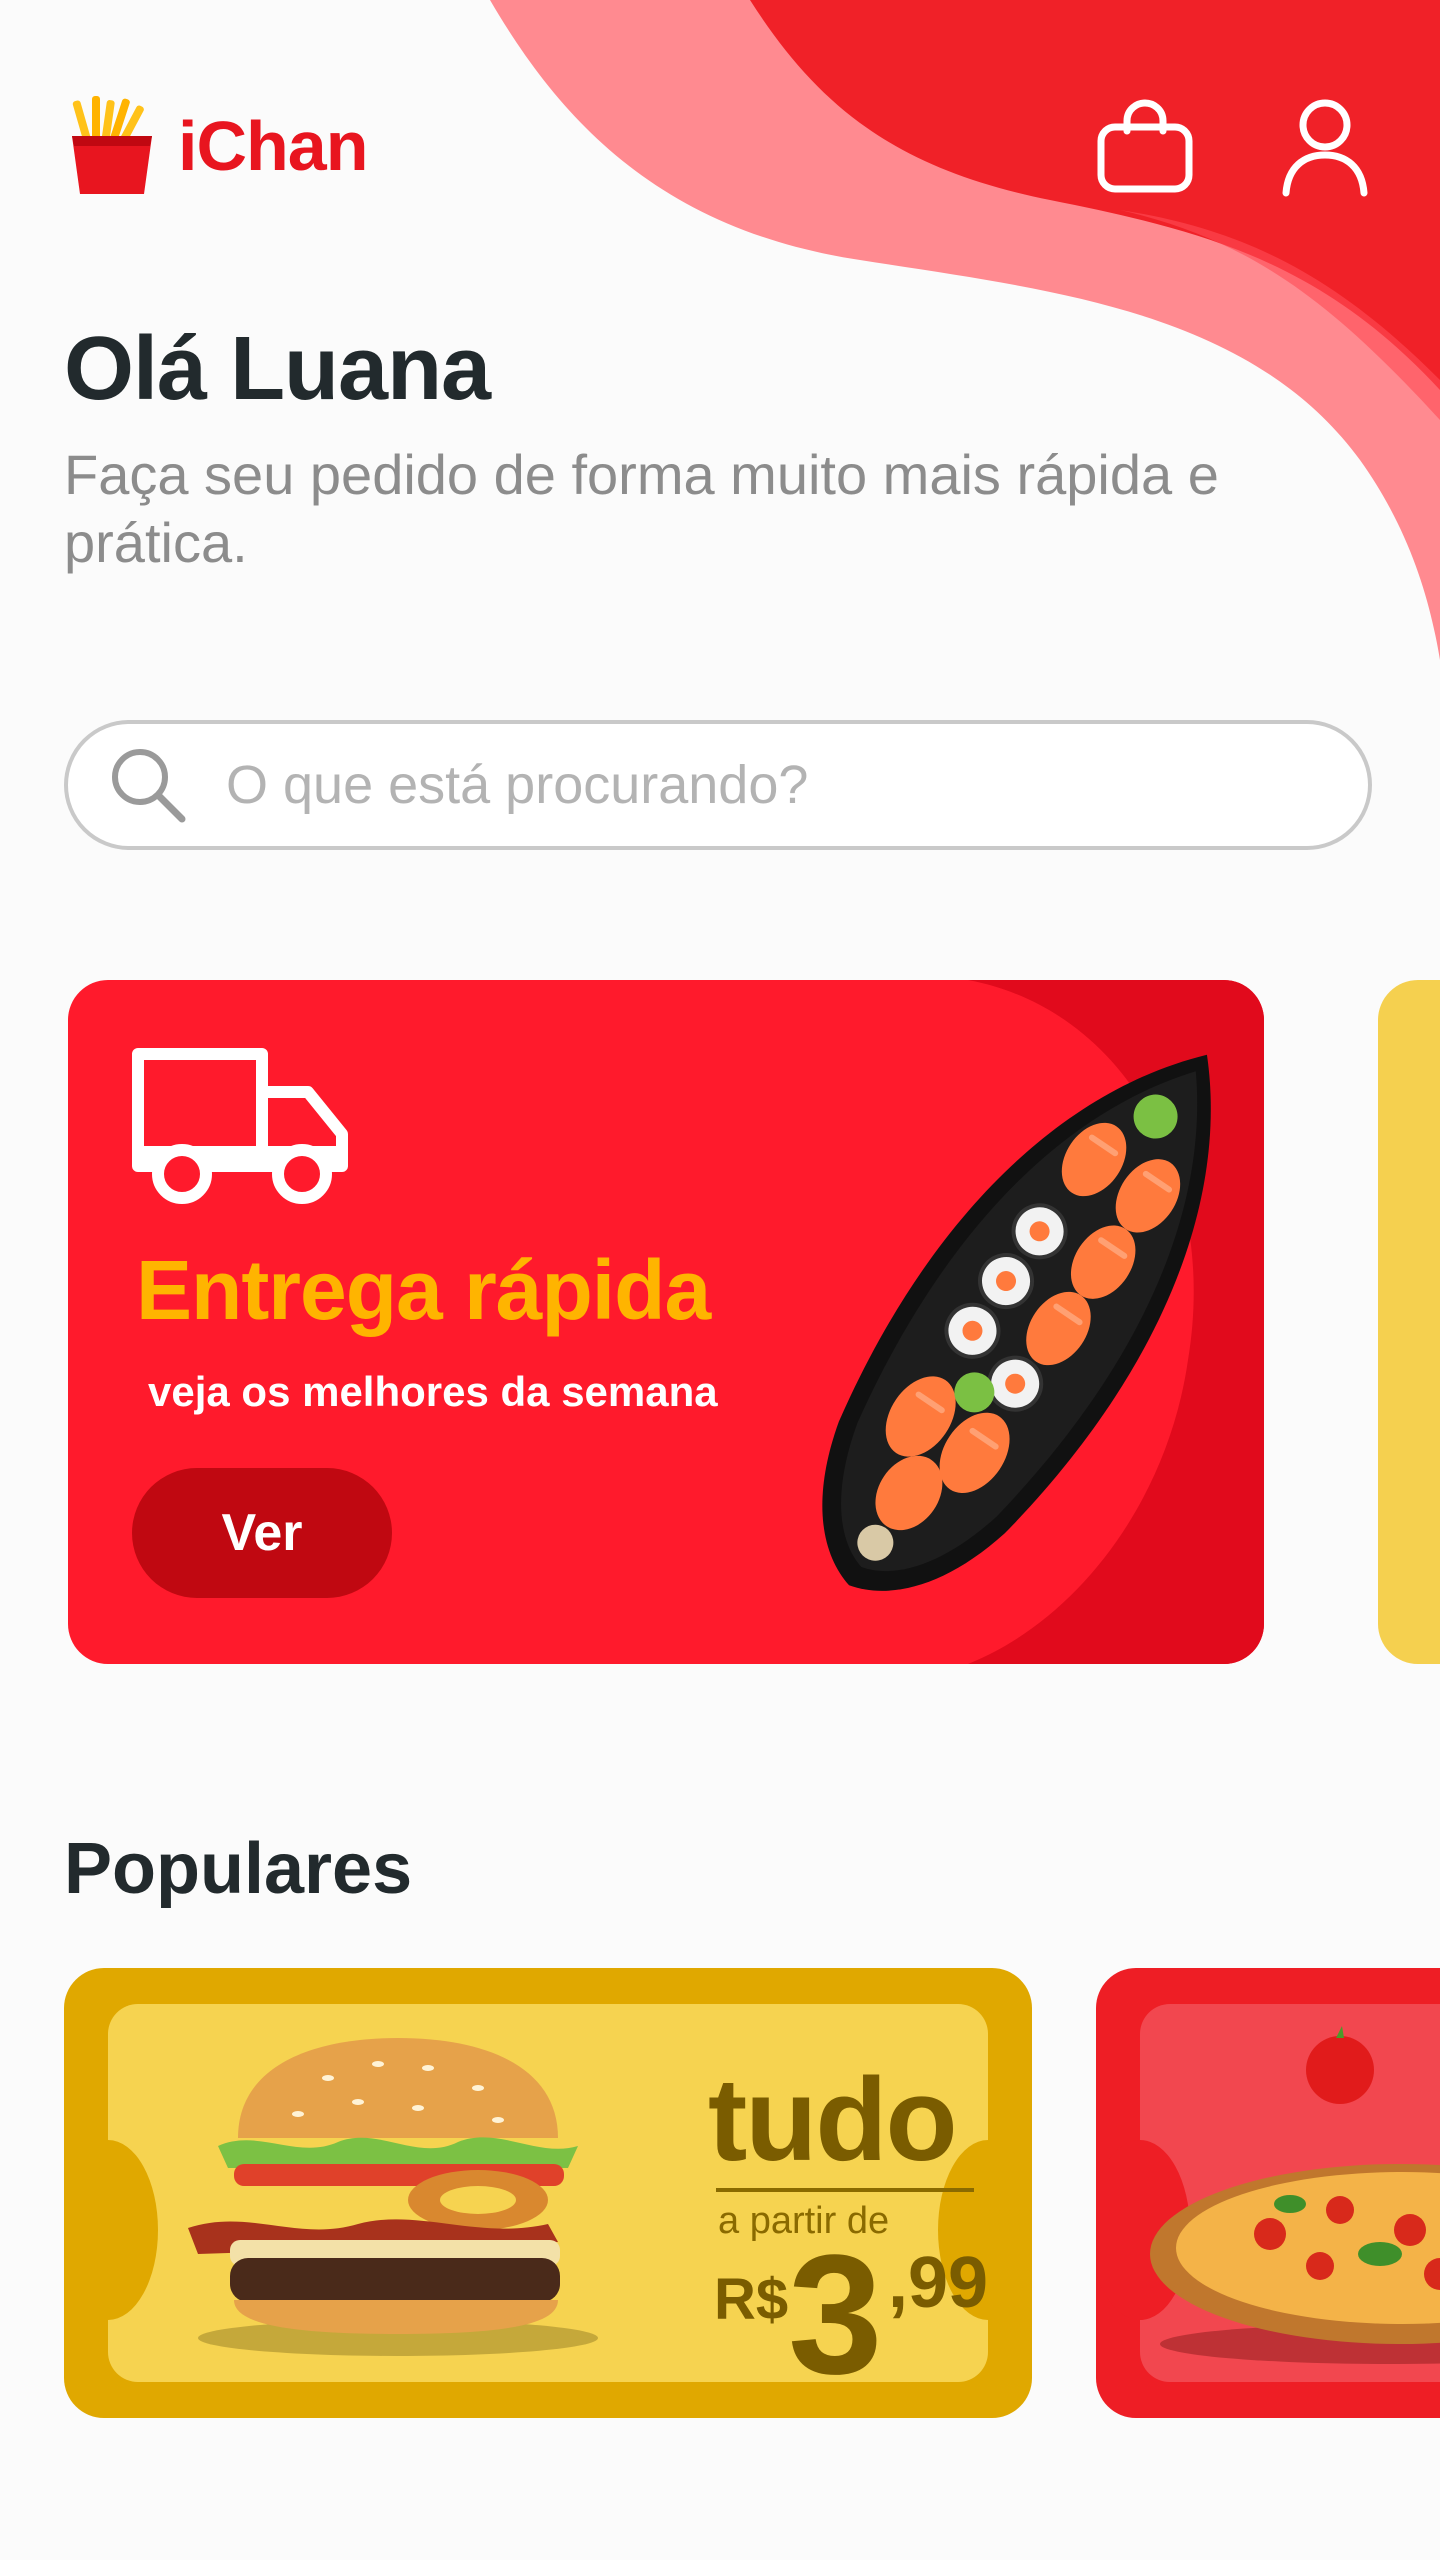  What do you see at coordinates (112, 145) in the screenshot?
I see `fries-icon` at bounding box center [112, 145].